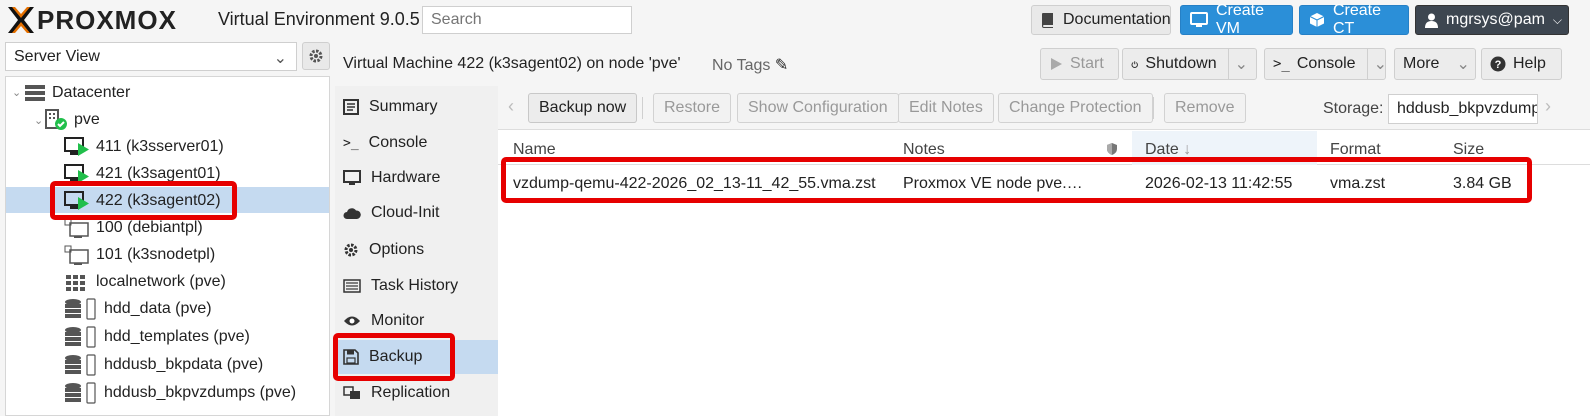  What do you see at coordinates (411, 392) in the screenshot?
I see `nav-label: Replication` at bounding box center [411, 392].